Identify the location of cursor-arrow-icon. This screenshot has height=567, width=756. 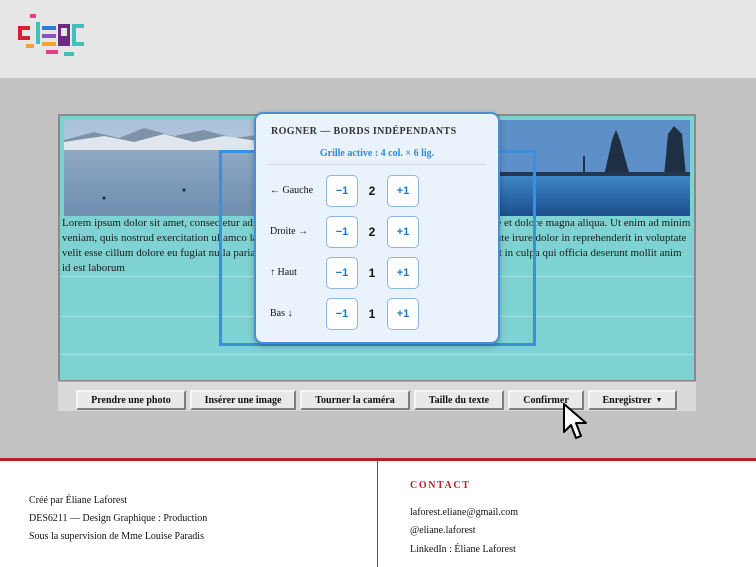
(575, 421).